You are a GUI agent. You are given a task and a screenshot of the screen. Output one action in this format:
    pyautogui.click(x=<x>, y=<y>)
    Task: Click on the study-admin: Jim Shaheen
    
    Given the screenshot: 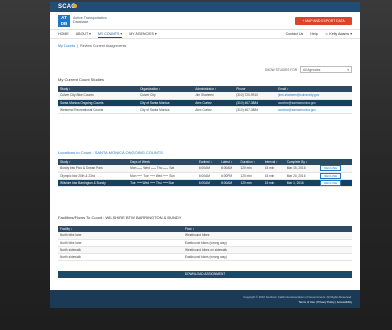 What is the action you would take?
    pyautogui.click(x=214, y=96)
    